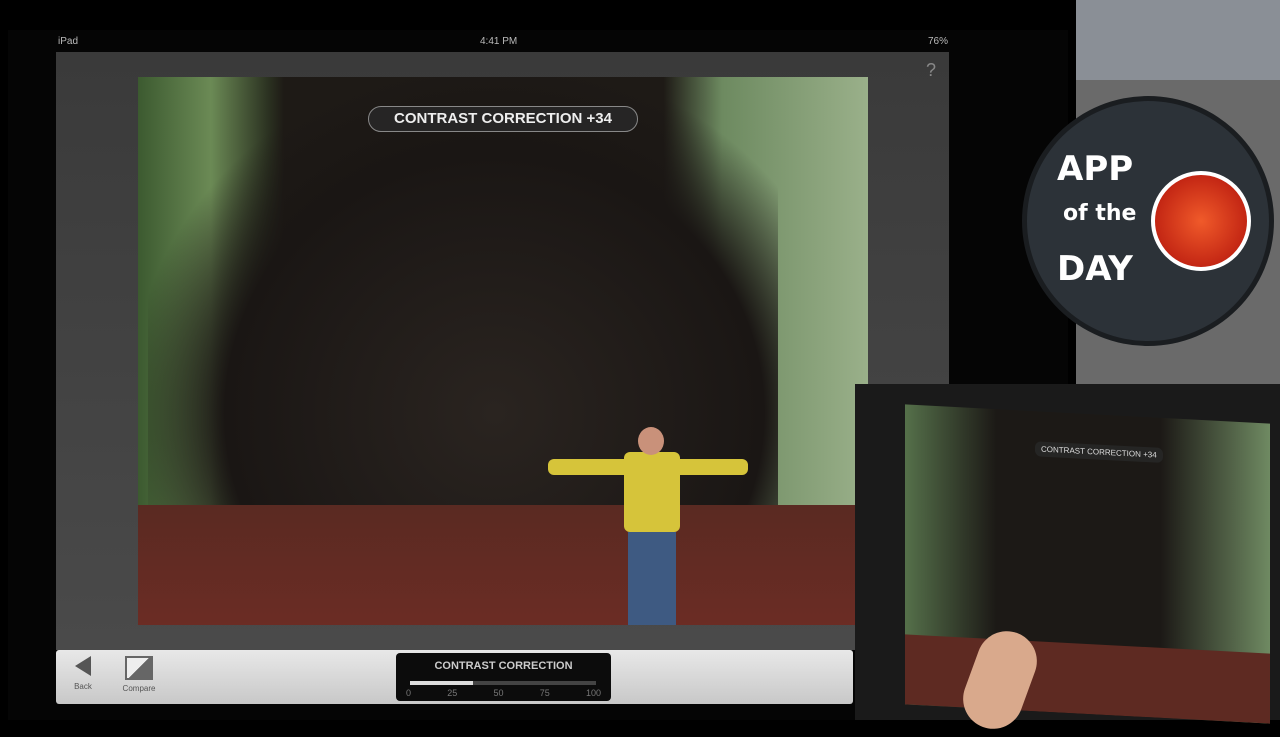  Describe the element at coordinates (544, 693) in the screenshot. I see `tick: 75` at that location.